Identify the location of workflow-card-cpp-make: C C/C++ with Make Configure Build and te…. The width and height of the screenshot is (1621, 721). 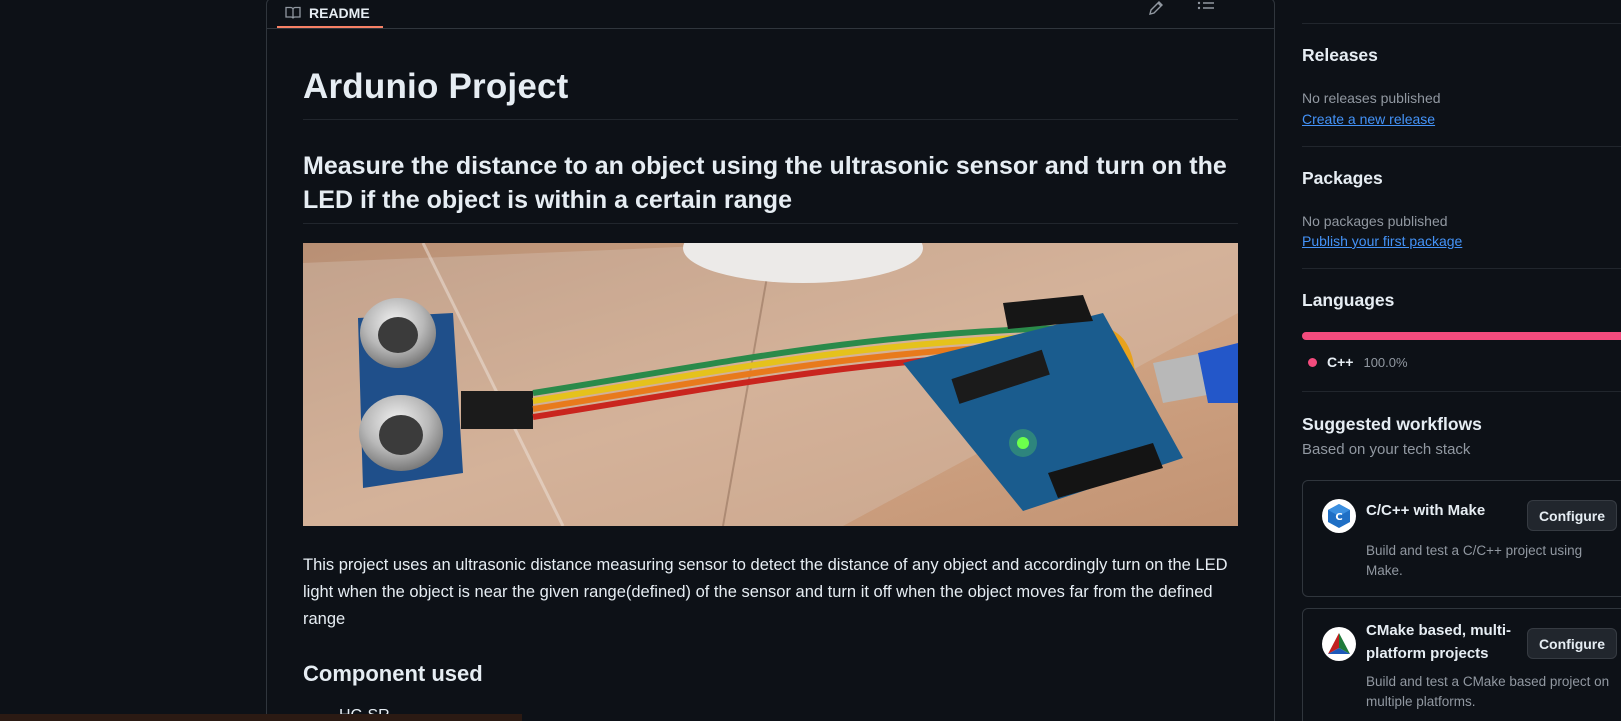
(1461, 538).